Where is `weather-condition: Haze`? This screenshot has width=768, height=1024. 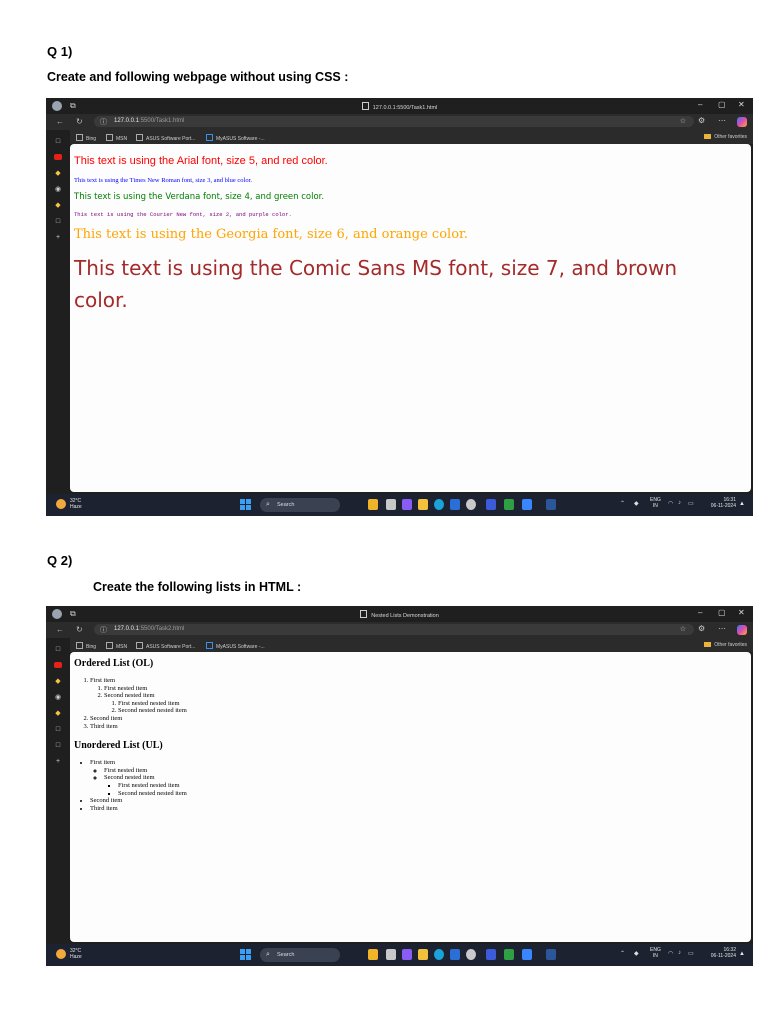 weather-condition: Haze is located at coordinates (76, 957).